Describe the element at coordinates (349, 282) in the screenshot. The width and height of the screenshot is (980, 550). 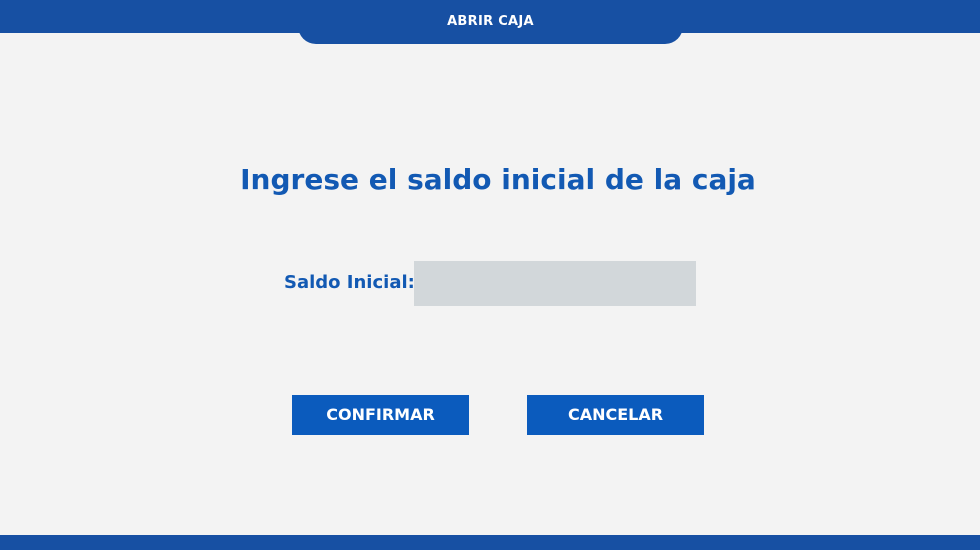
I see `initial-balance-label: Saldo Inicial:` at that location.